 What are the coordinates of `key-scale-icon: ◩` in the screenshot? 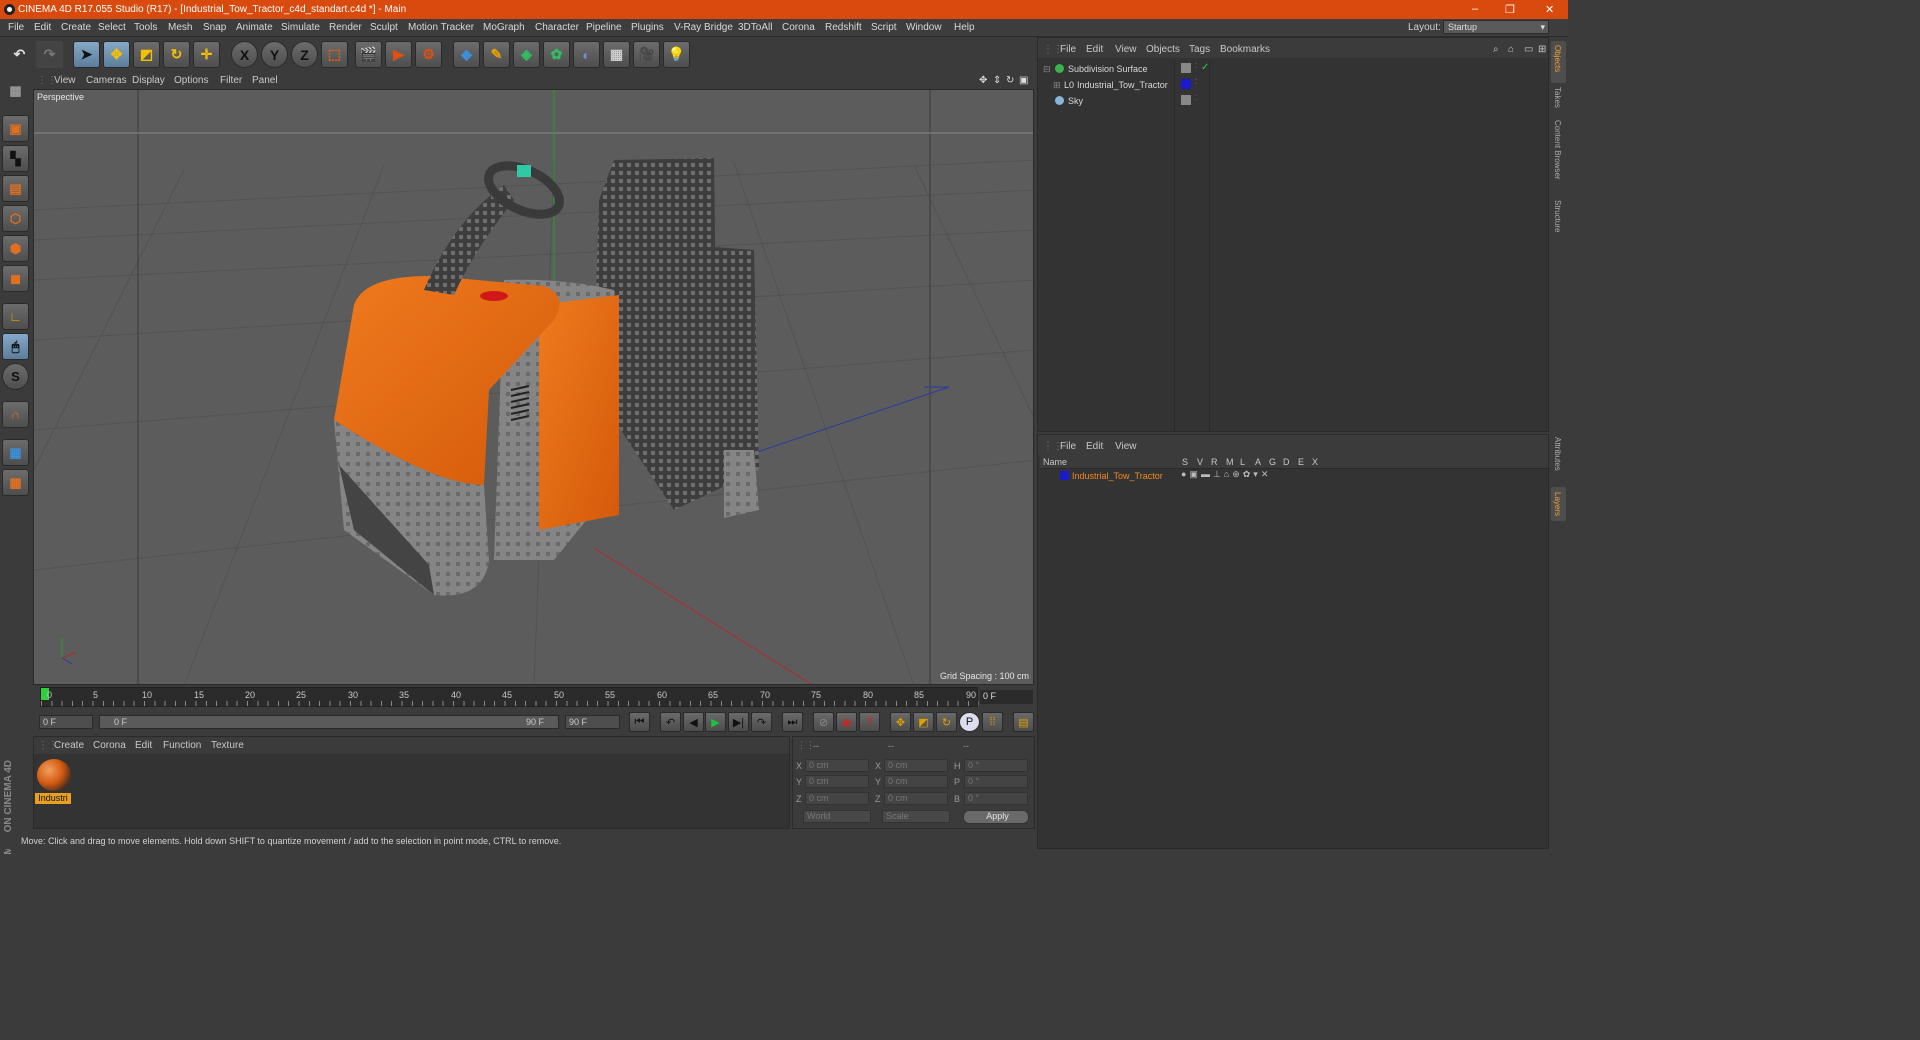 It's located at (923, 722).